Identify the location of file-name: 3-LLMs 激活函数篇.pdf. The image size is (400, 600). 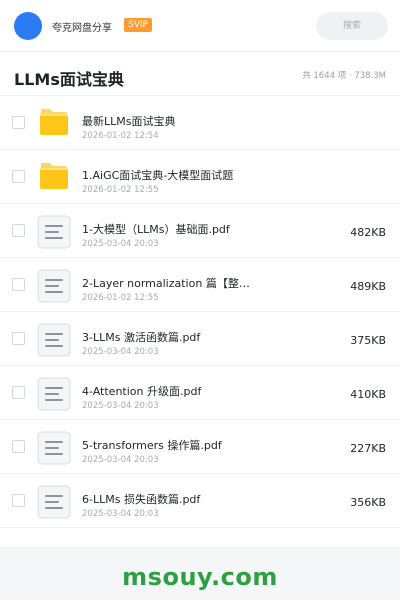
(187, 337).